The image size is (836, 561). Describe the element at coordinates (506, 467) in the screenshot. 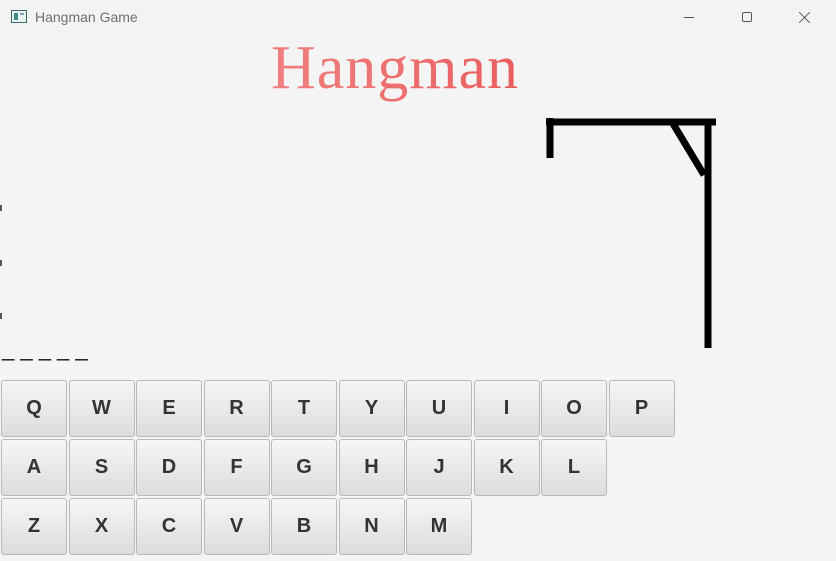

I see `letter-key-k: K` at that location.